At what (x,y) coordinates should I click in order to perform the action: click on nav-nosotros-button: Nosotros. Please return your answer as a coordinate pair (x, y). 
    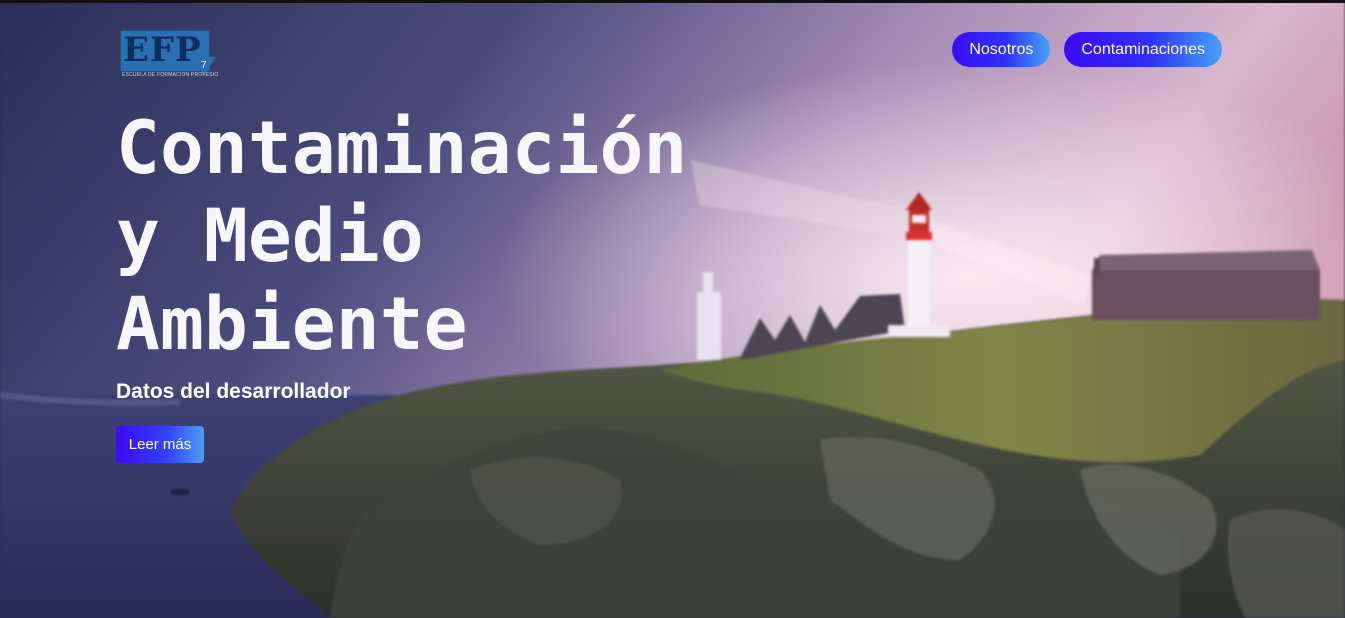
    Looking at the image, I should click on (1001, 49).